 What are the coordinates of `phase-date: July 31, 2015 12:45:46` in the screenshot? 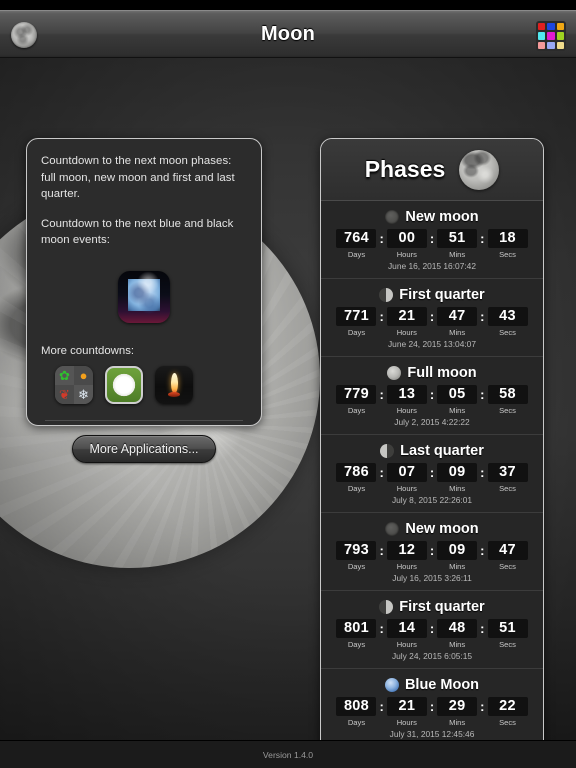 It's located at (432, 734).